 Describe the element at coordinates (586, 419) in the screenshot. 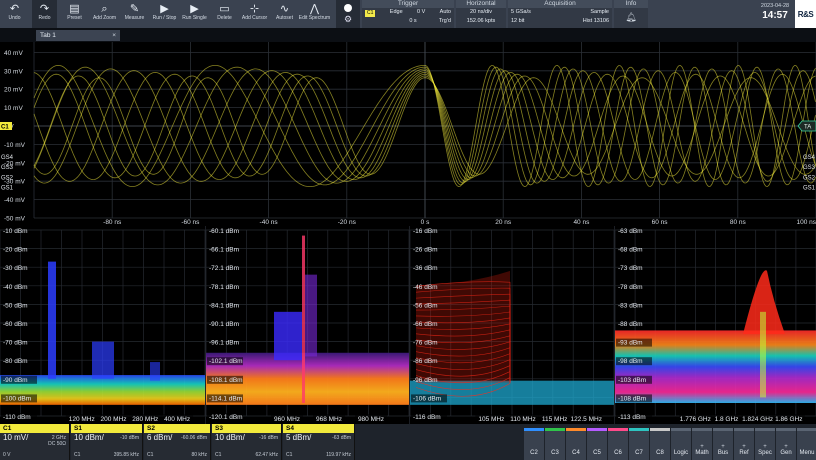

I see `spectrum-x-tick-label: 122.5 MHz` at that location.